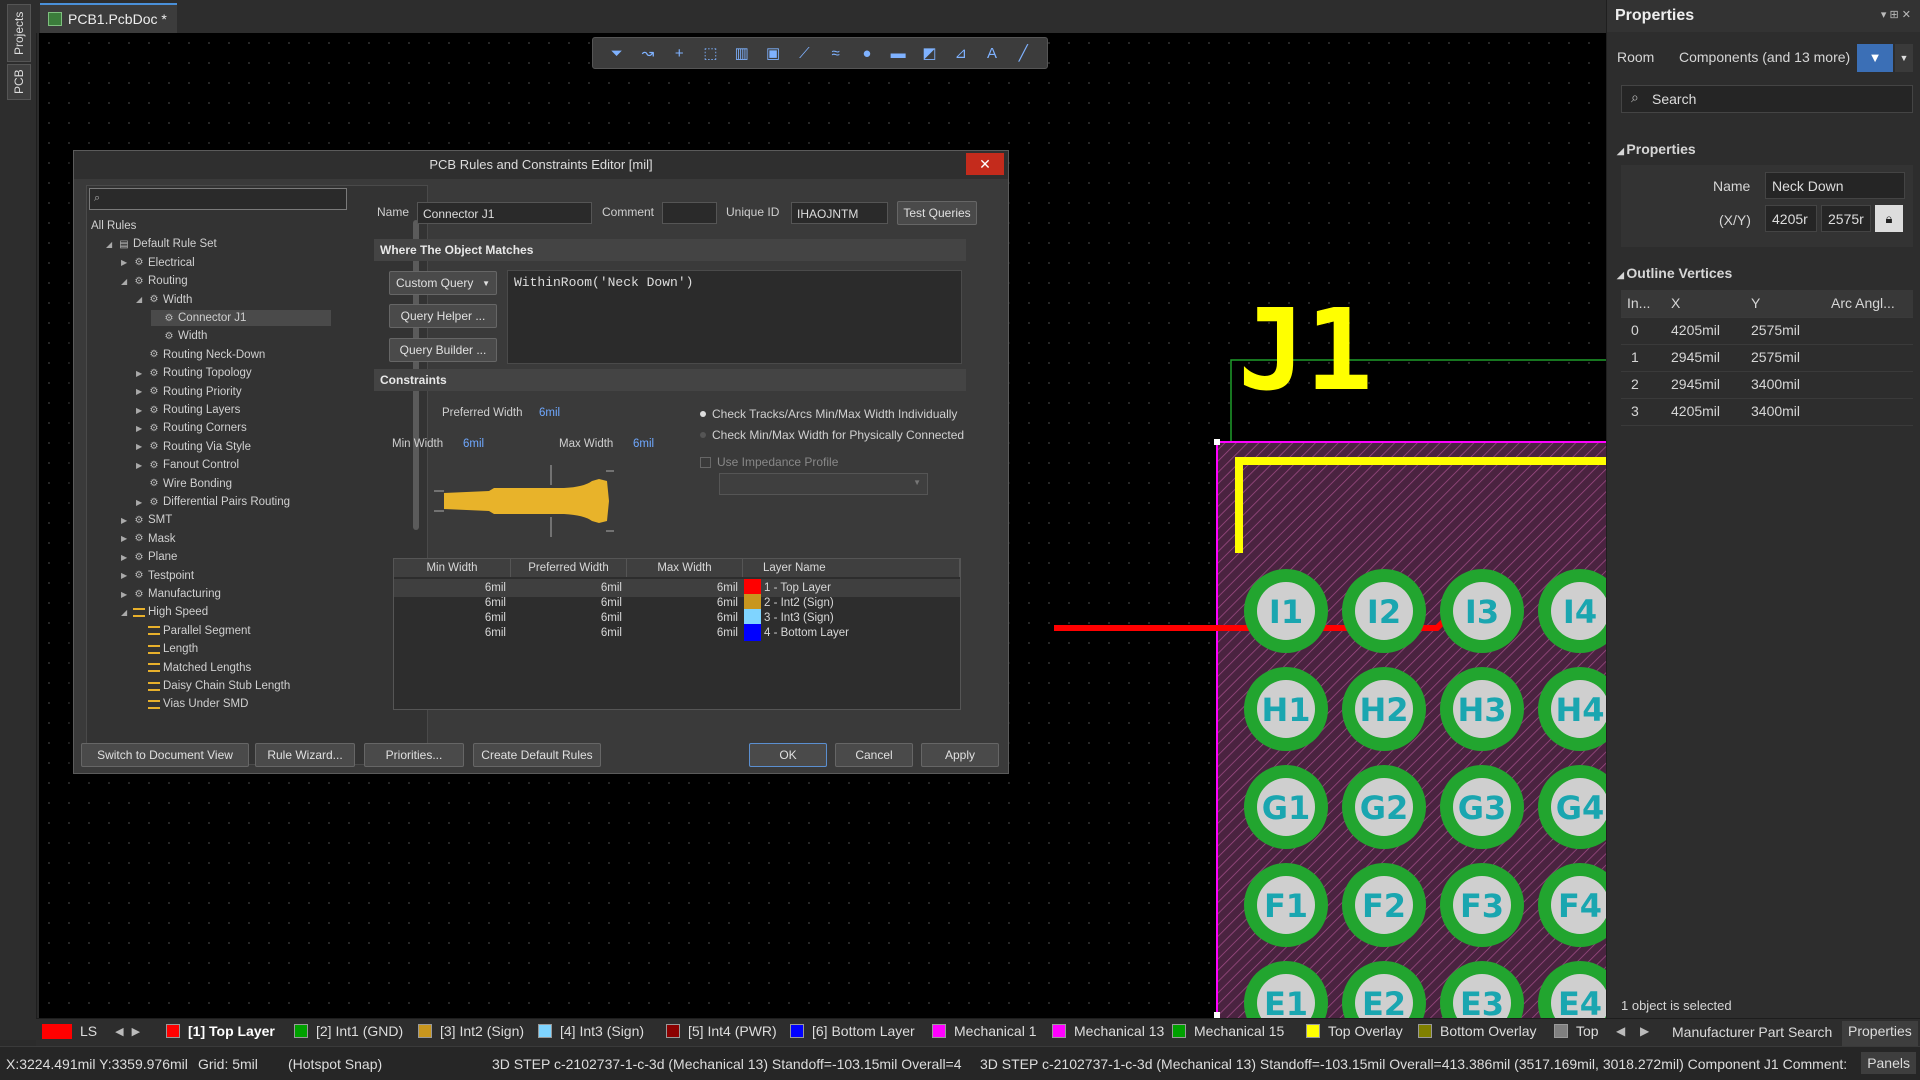  Describe the element at coordinates (769, 462) in the screenshot. I see `use-impedance-checkbox: Use Impedance Profile` at that location.